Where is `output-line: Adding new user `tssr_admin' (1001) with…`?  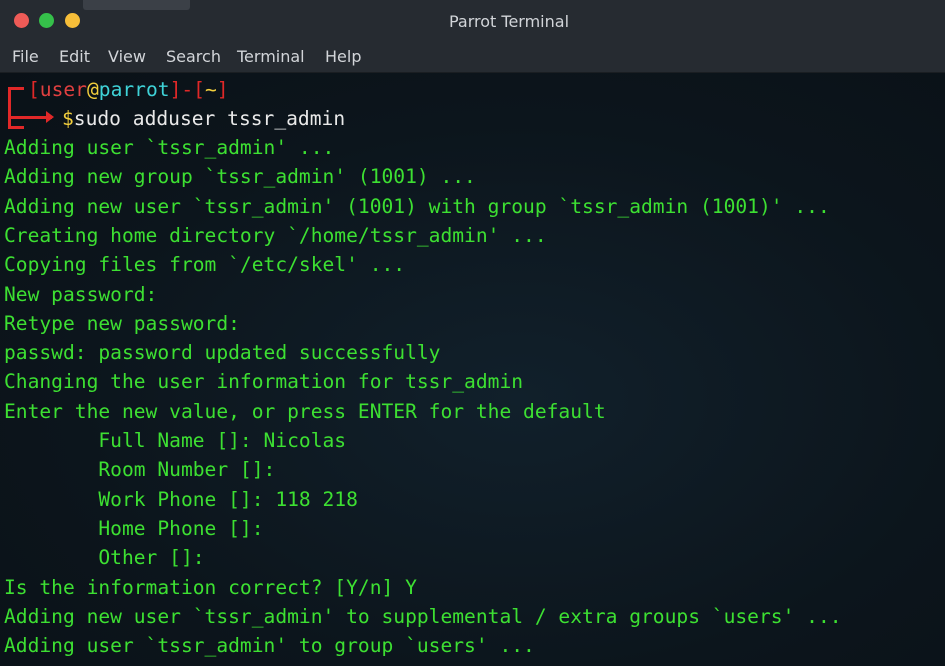 output-line: Adding new user `tssr_admin' (1001) with… is located at coordinates (417, 206).